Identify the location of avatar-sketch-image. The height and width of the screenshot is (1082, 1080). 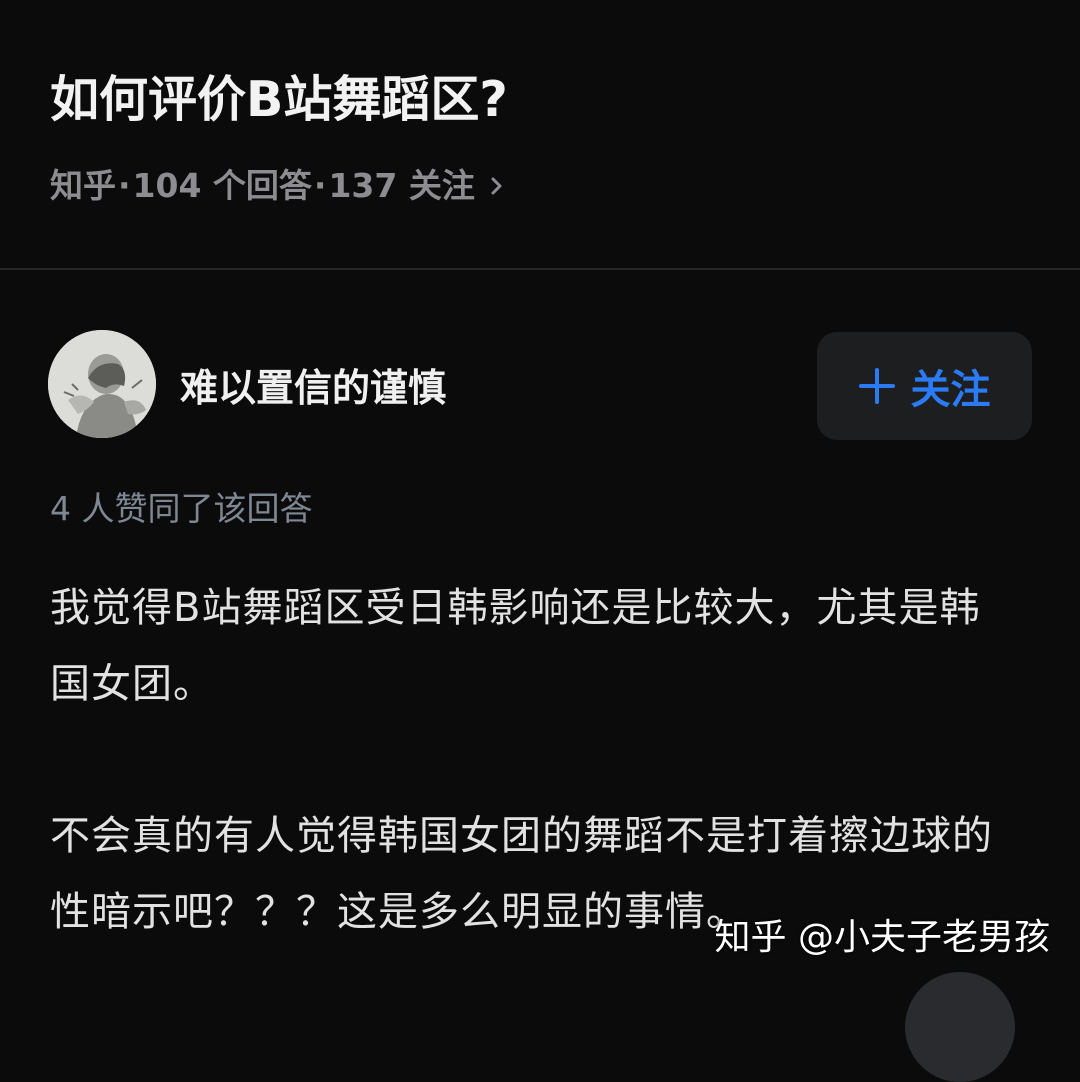
(102, 384).